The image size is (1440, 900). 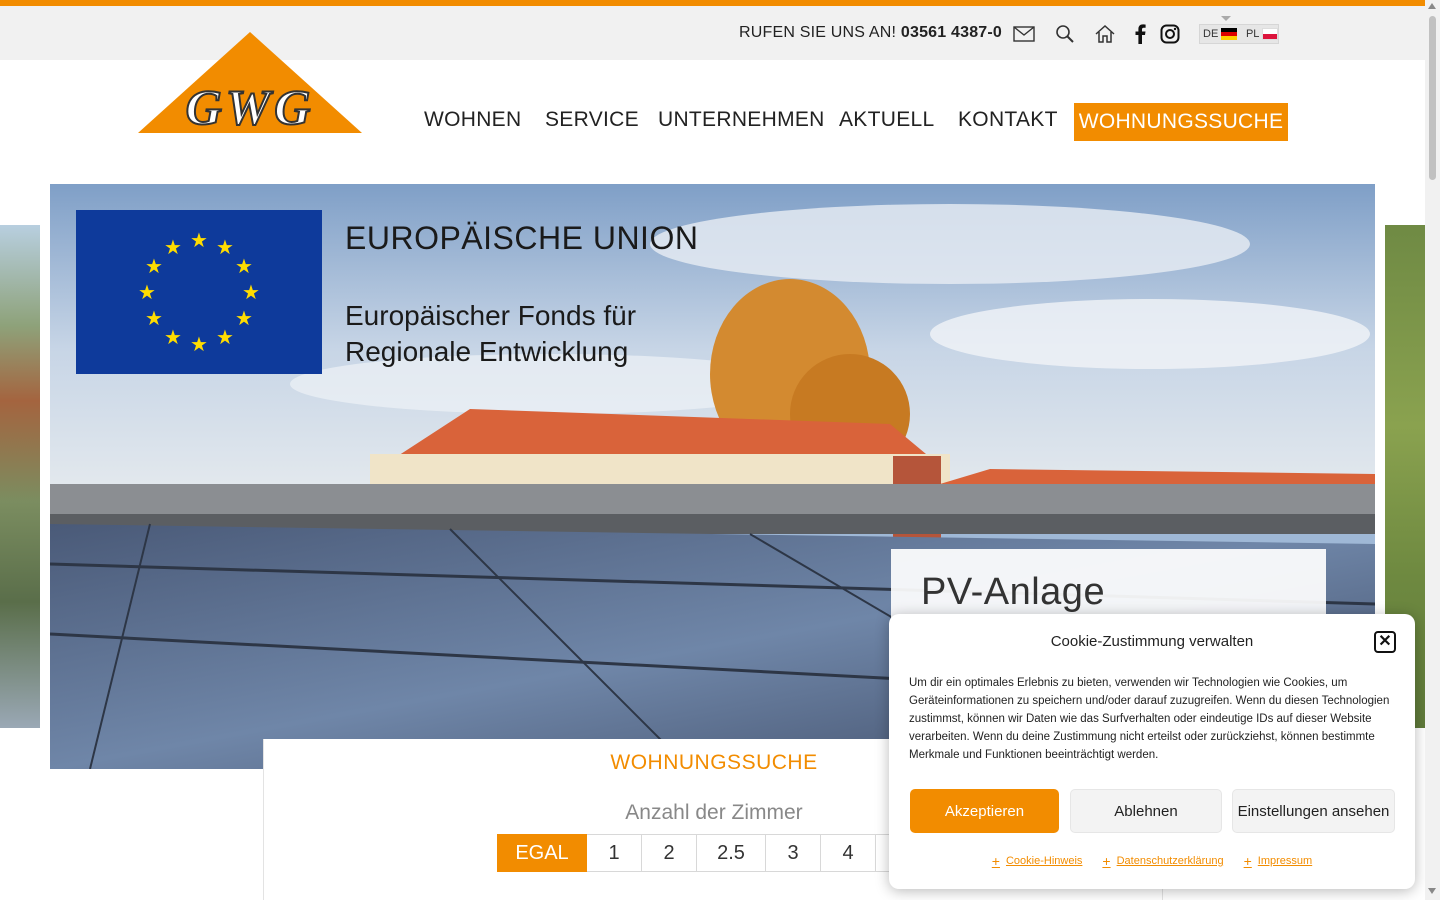 What do you see at coordinates (886, 120) in the screenshot?
I see `nav-aktuell: AKTUELL` at bounding box center [886, 120].